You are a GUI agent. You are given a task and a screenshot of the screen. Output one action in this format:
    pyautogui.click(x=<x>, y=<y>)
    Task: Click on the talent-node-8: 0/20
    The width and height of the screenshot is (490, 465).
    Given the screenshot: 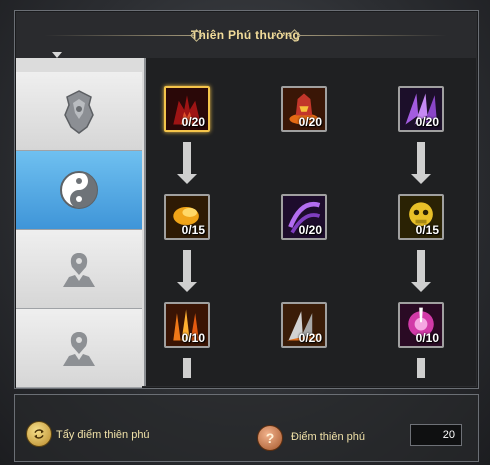 What is the action you would take?
    pyautogui.click(x=304, y=325)
    